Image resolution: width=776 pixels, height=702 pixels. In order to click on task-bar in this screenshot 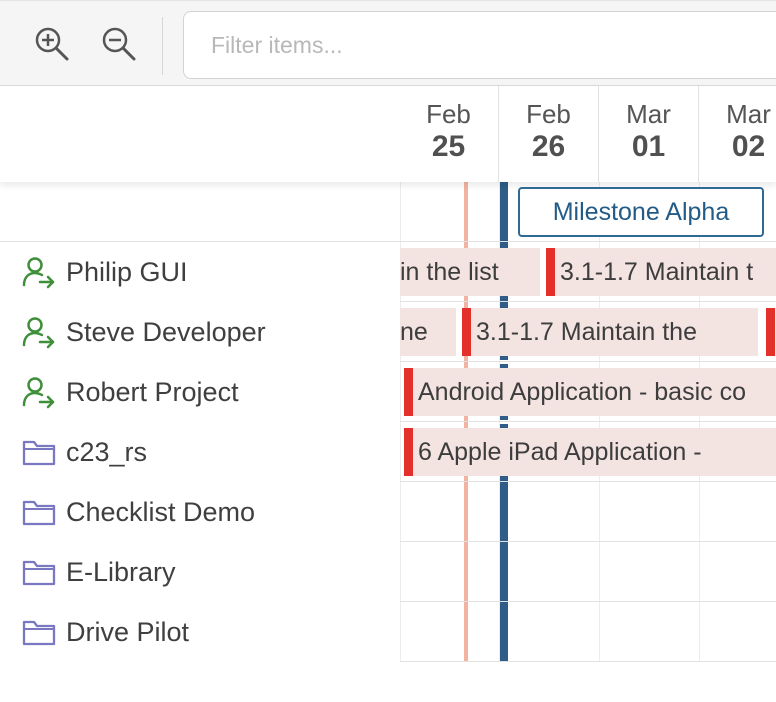, I will do `click(771, 332)`.